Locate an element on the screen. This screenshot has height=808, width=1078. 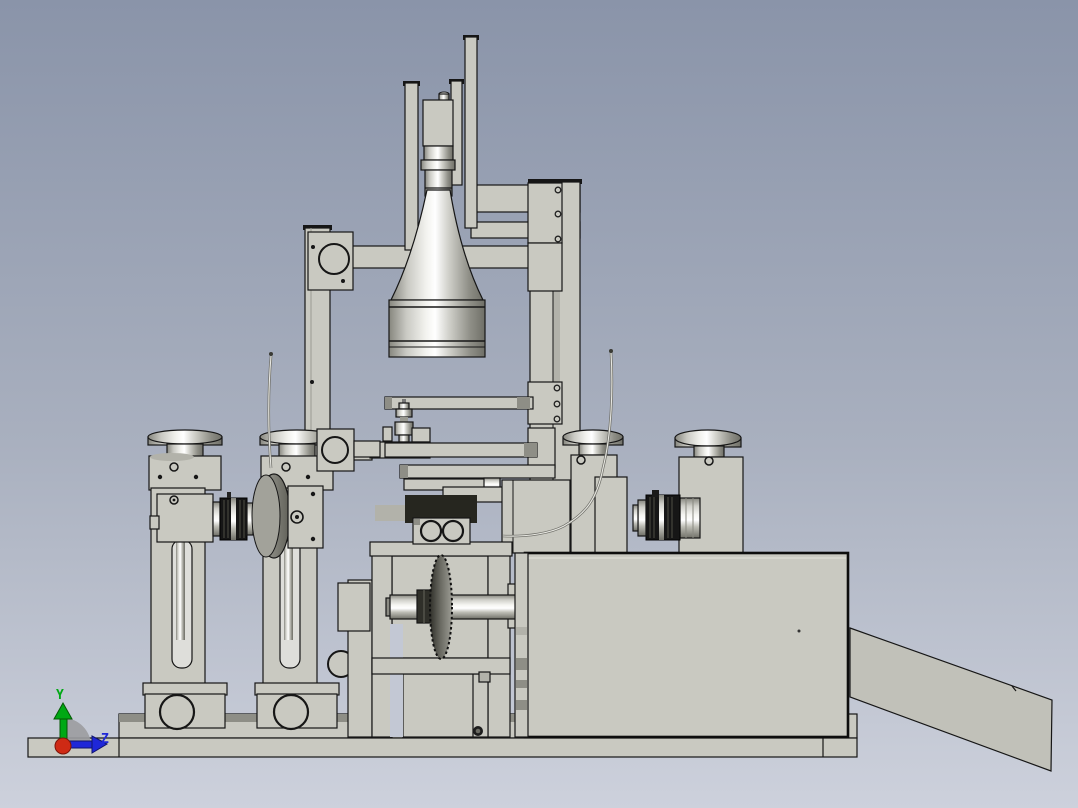
side-camera-left is located at coordinates (201, 517).